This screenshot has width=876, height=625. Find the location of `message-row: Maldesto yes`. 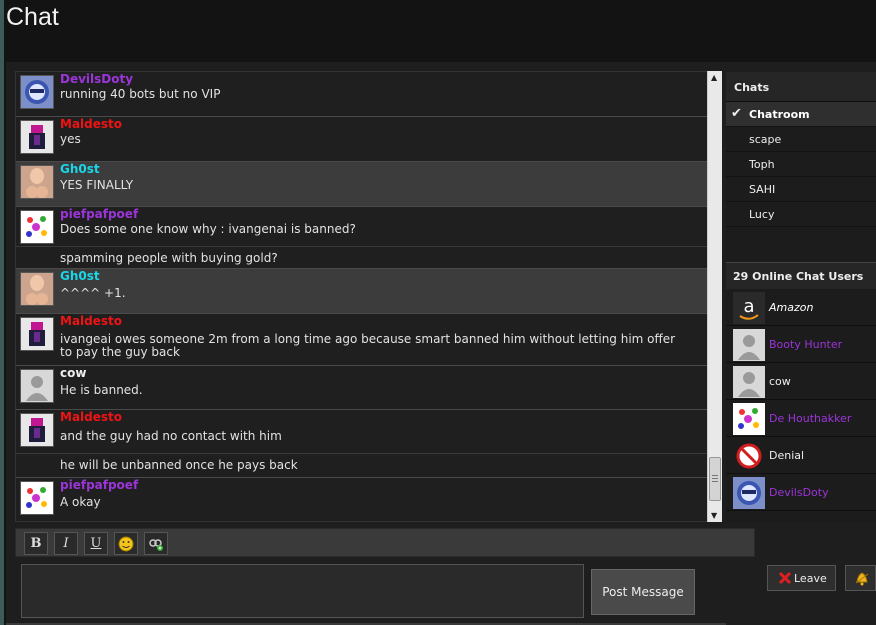

message-row: Maldesto yes is located at coordinates (361, 139).